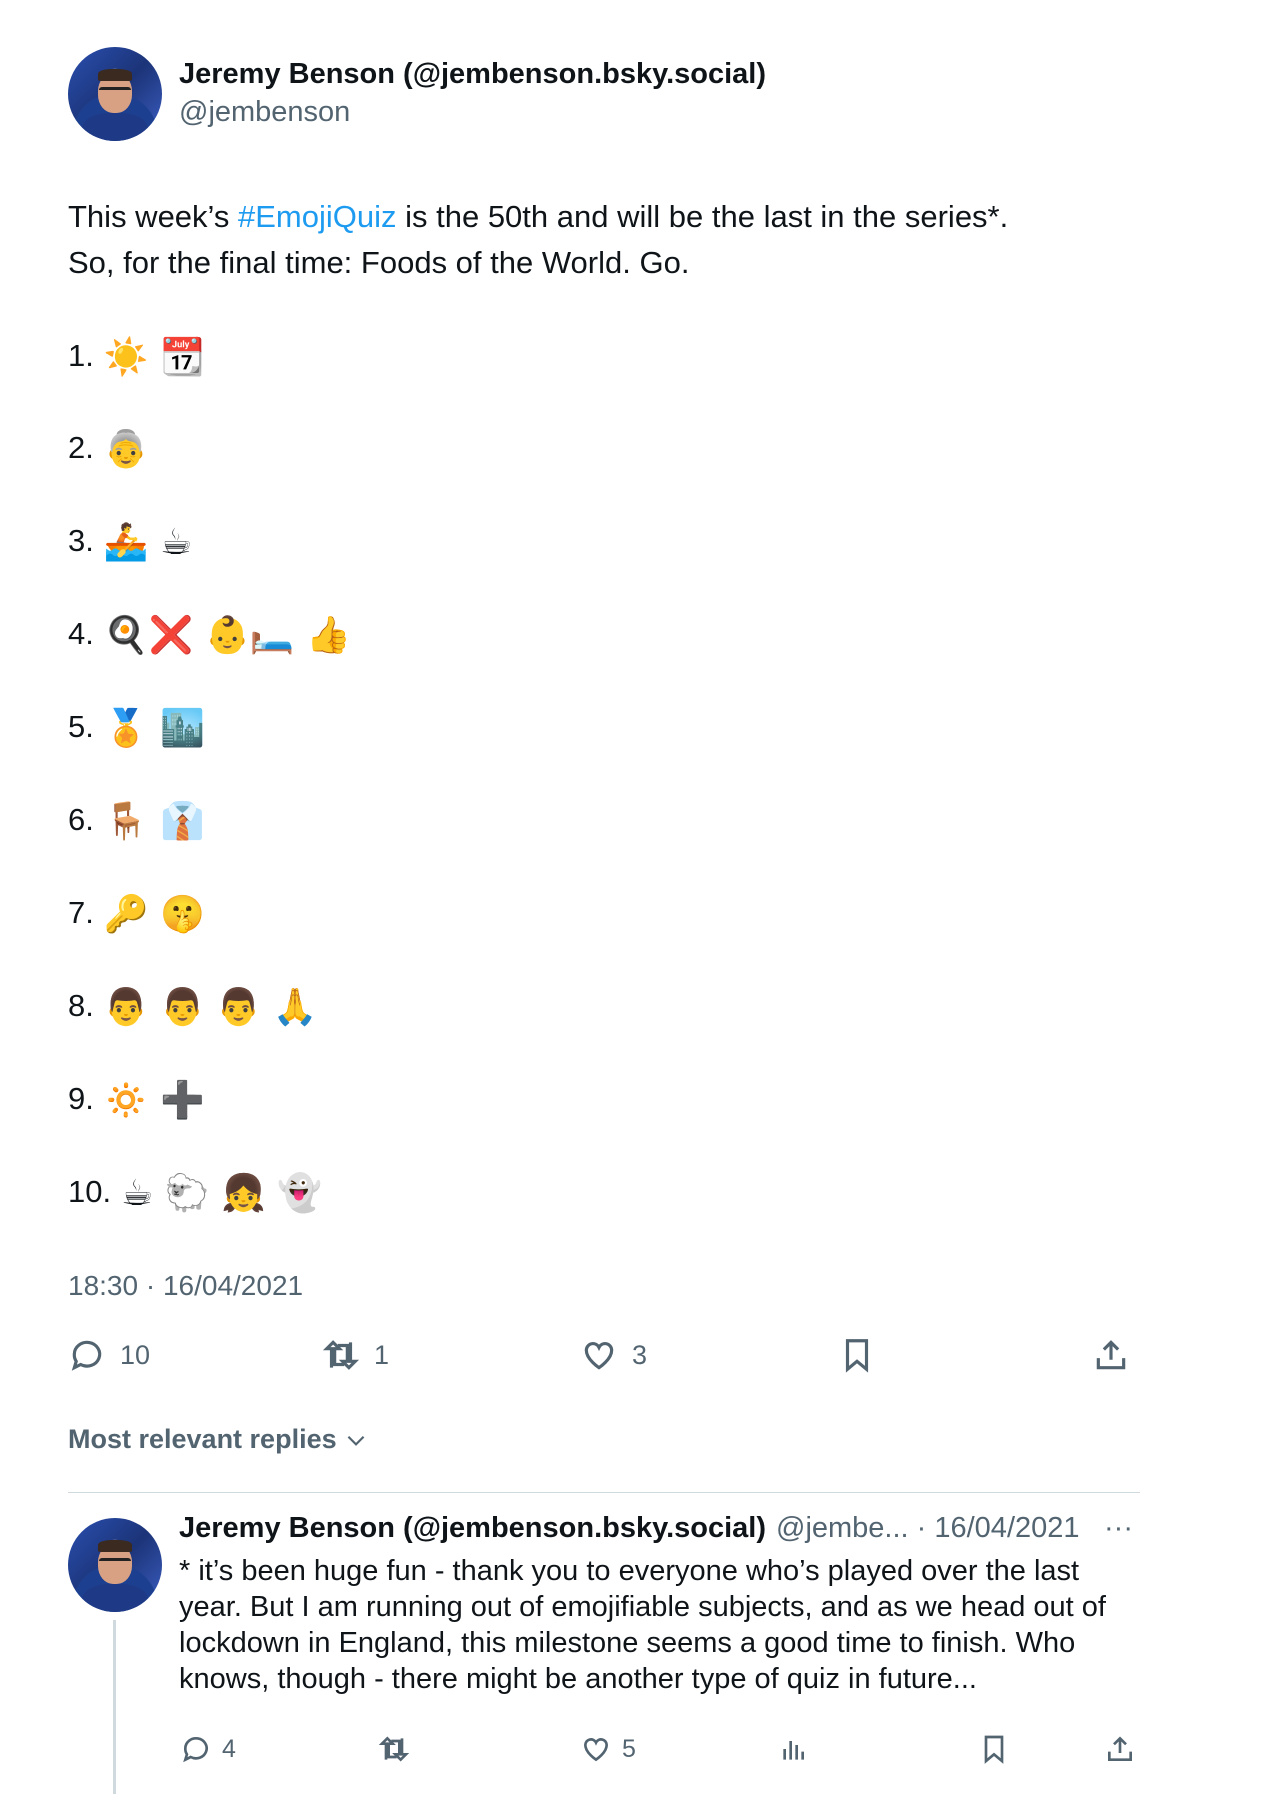 The image size is (1264, 1794). Describe the element at coordinates (317, 216) in the screenshot. I see `hashtag-link: #EmojiQuiz` at that location.